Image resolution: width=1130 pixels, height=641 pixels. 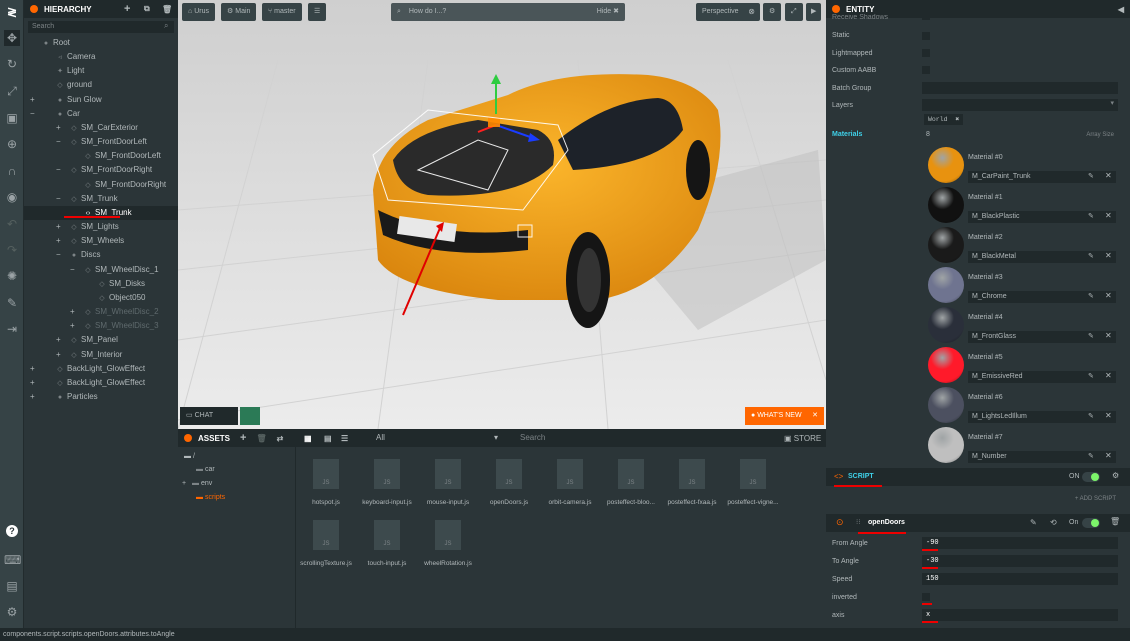 I want to click on lightmap-icon: ✺, so click(x=12, y=276).